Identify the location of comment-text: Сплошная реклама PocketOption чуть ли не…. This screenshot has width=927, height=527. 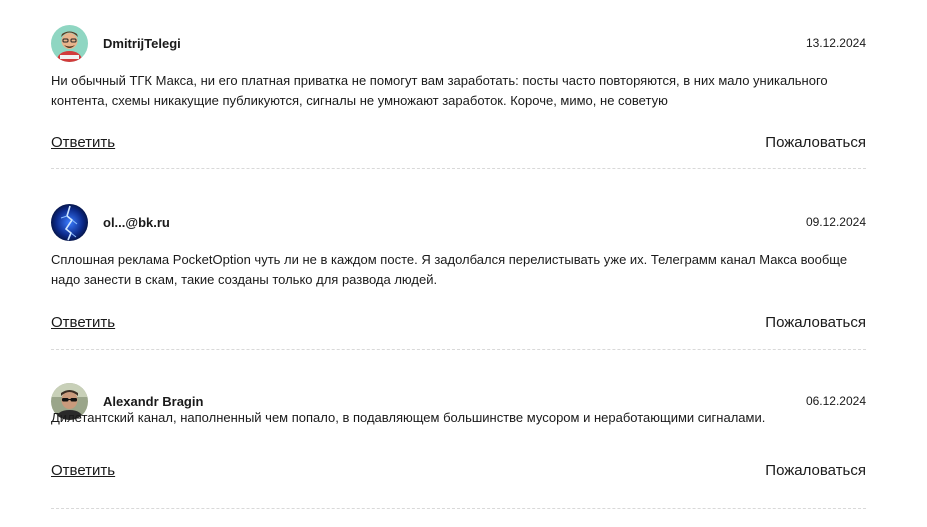
(449, 269).